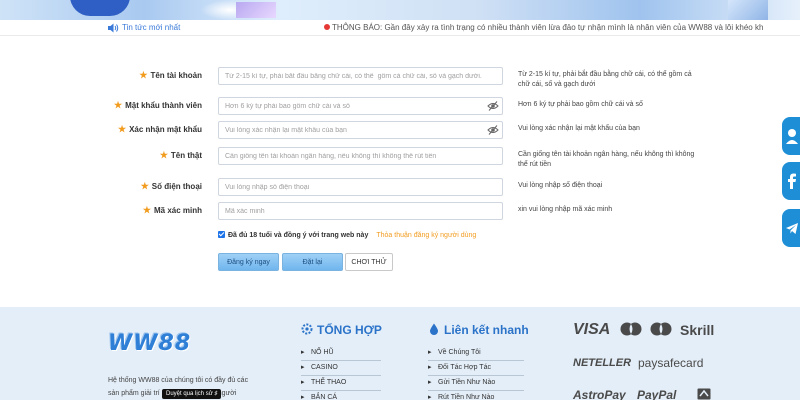  Describe the element at coordinates (172, 210) in the screenshot. I see `captcha-label: ★ Mã xác minh` at that location.